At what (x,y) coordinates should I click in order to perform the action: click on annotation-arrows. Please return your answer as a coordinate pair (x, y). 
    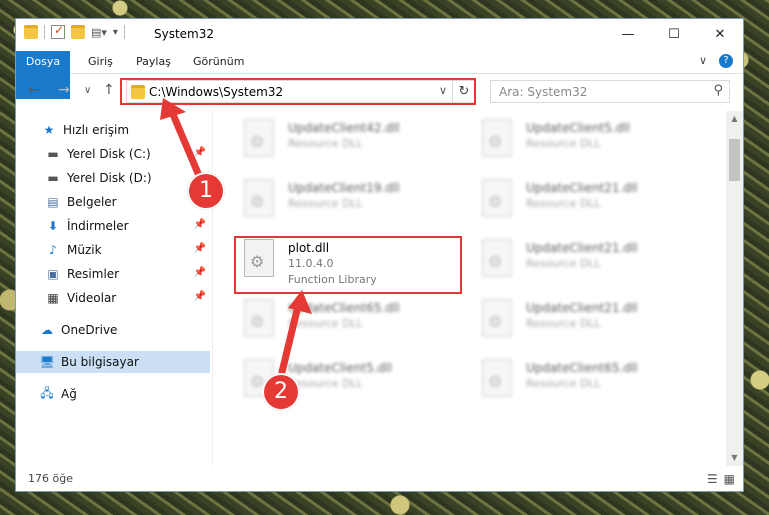
    Looking at the image, I should click on (236, 237).